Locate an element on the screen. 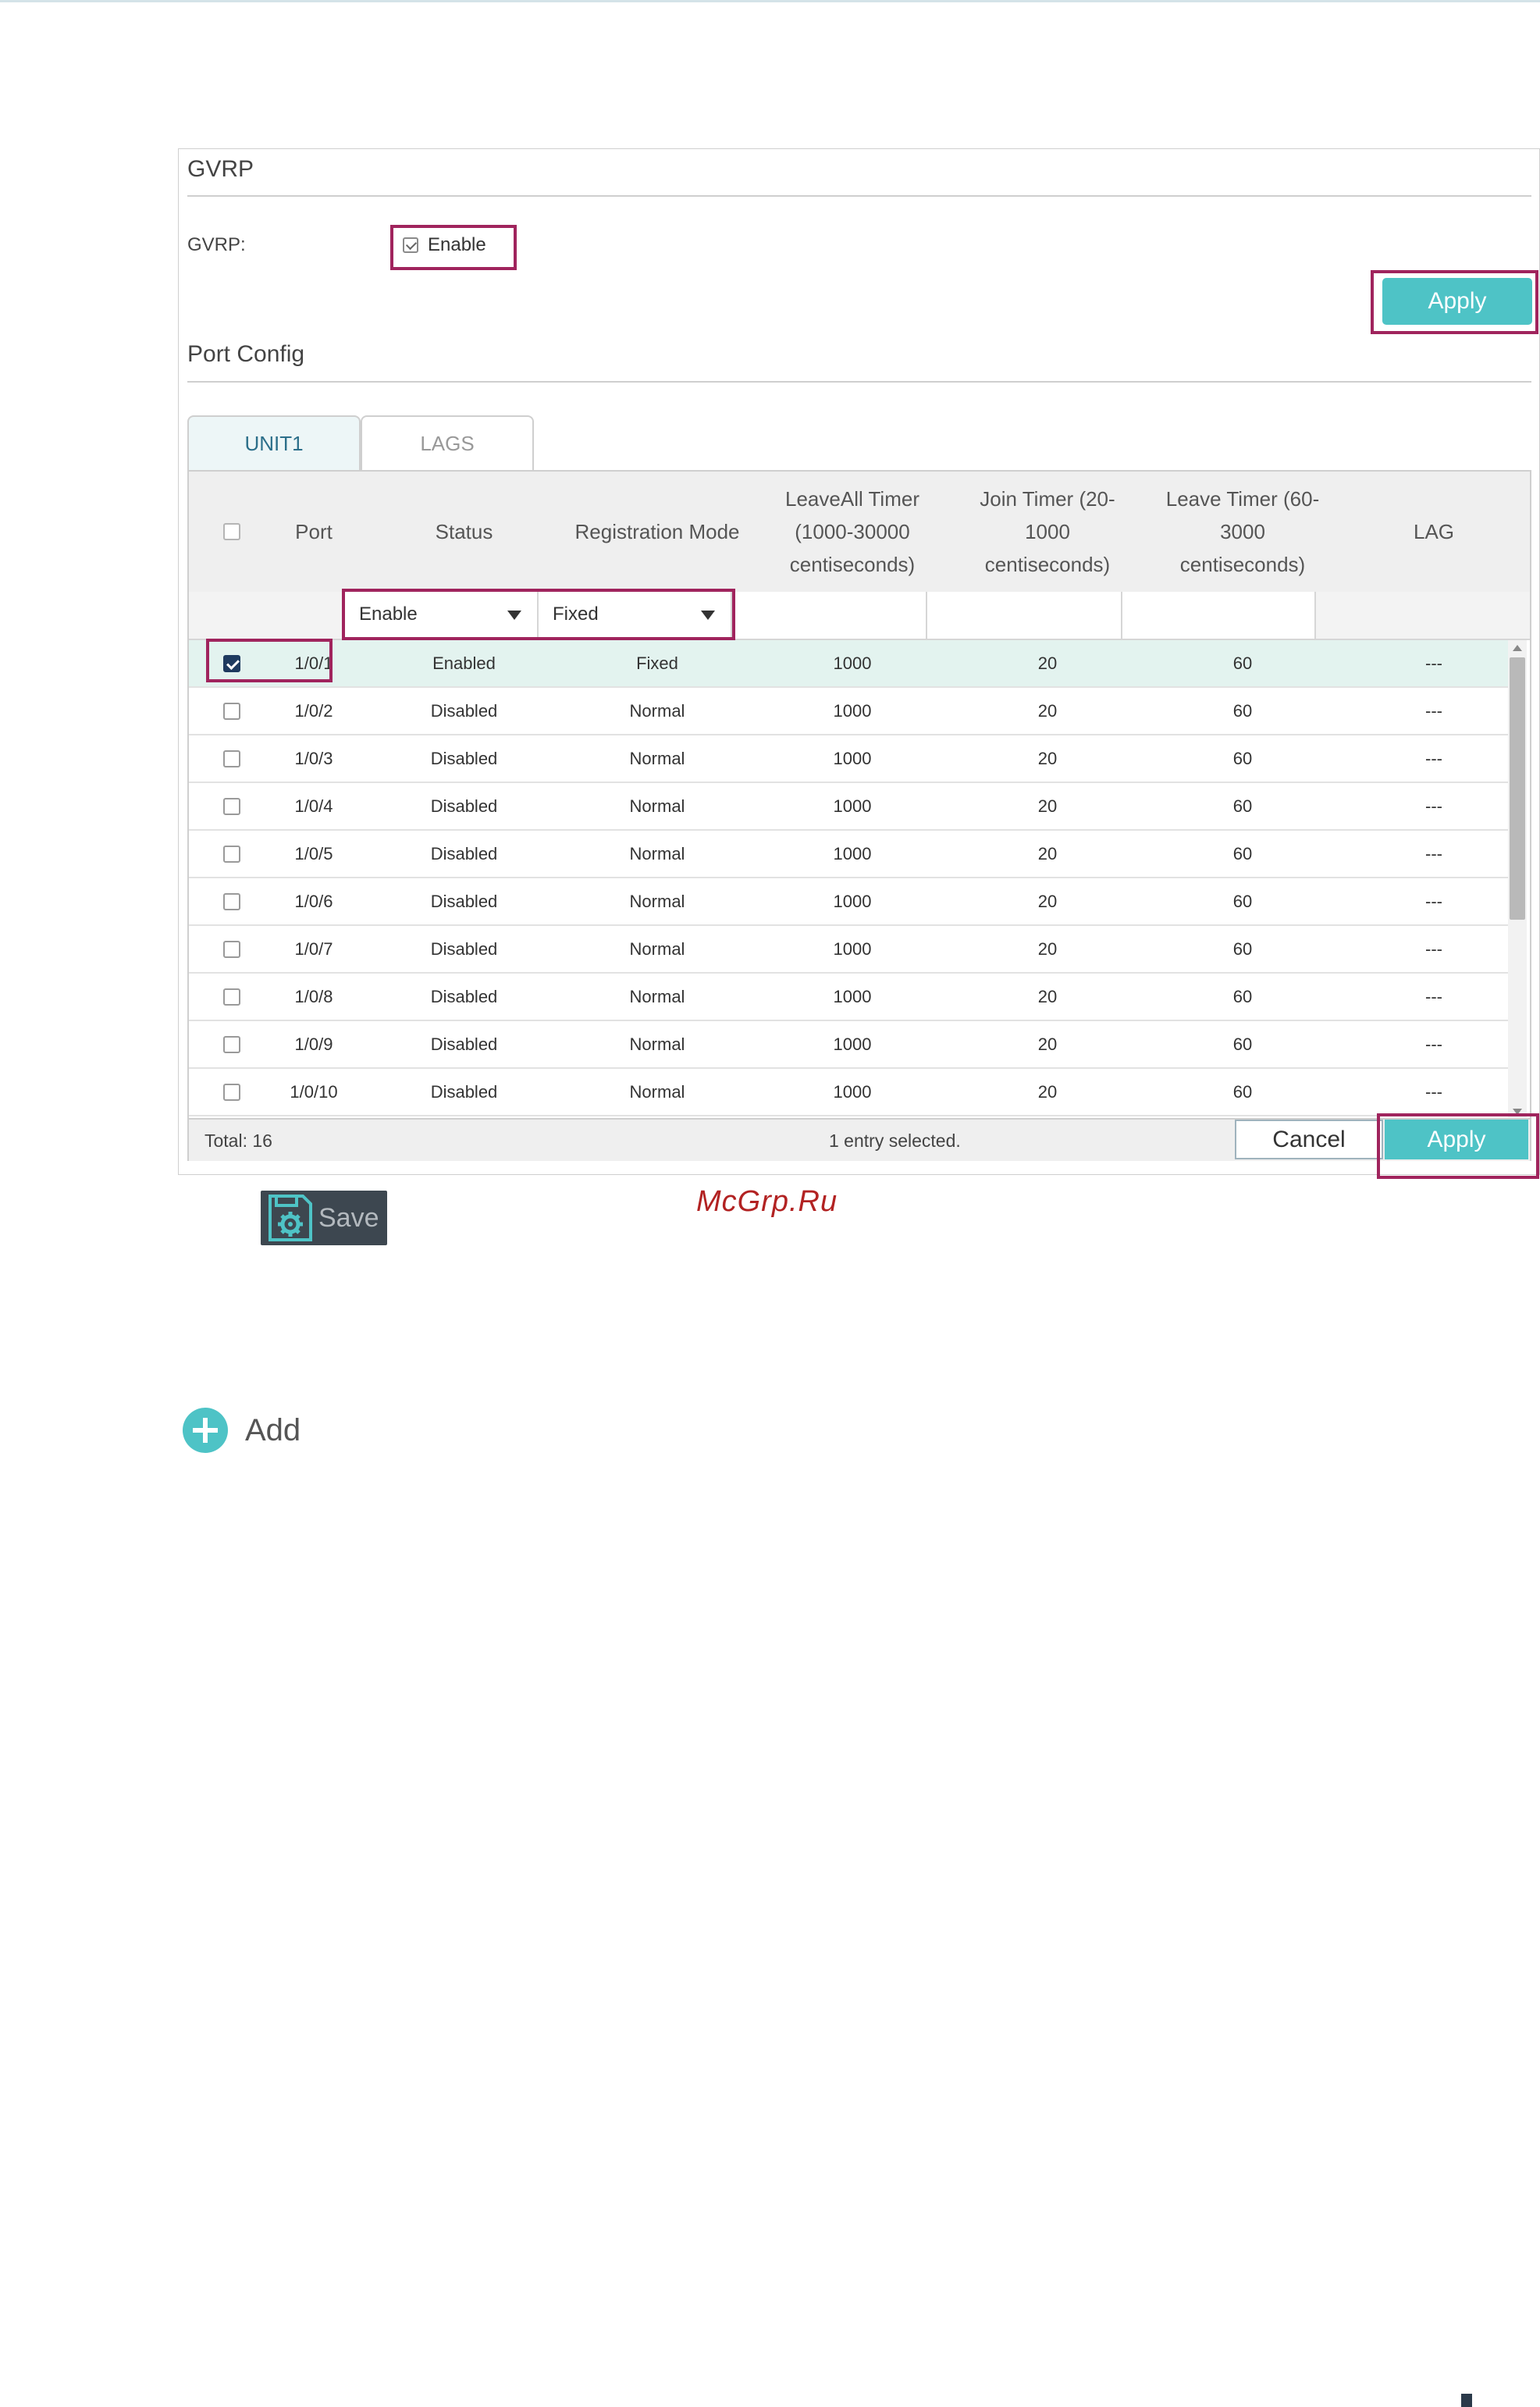 The height and width of the screenshot is (2407, 1540). selection-status: 1 entry selected. is located at coordinates (895, 1141).